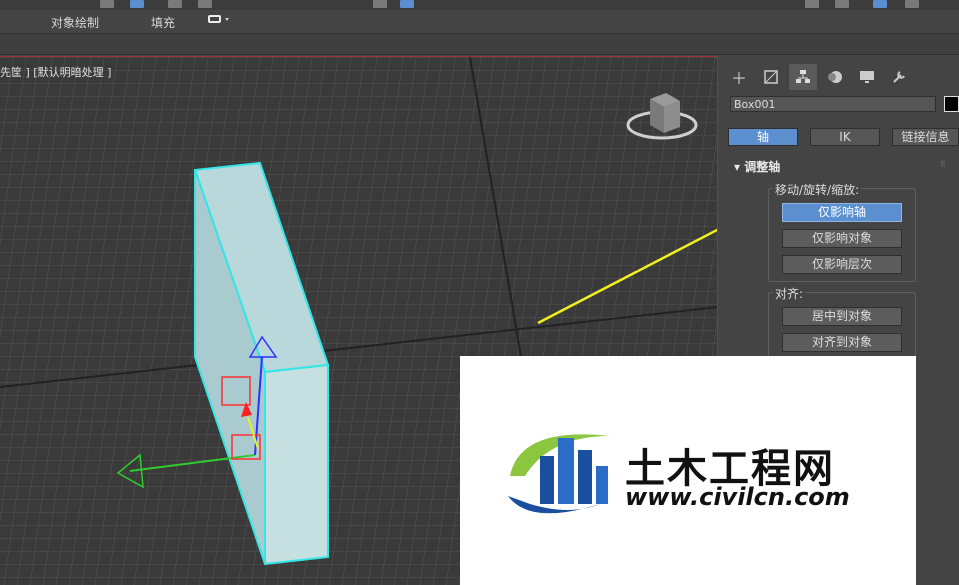 Image resolution: width=959 pixels, height=585 pixels. What do you see at coordinates (75, 22) in the screenshot?
I see `ribbon-tab-object-paint: 对象绘制` at bounding box center [75, 22].